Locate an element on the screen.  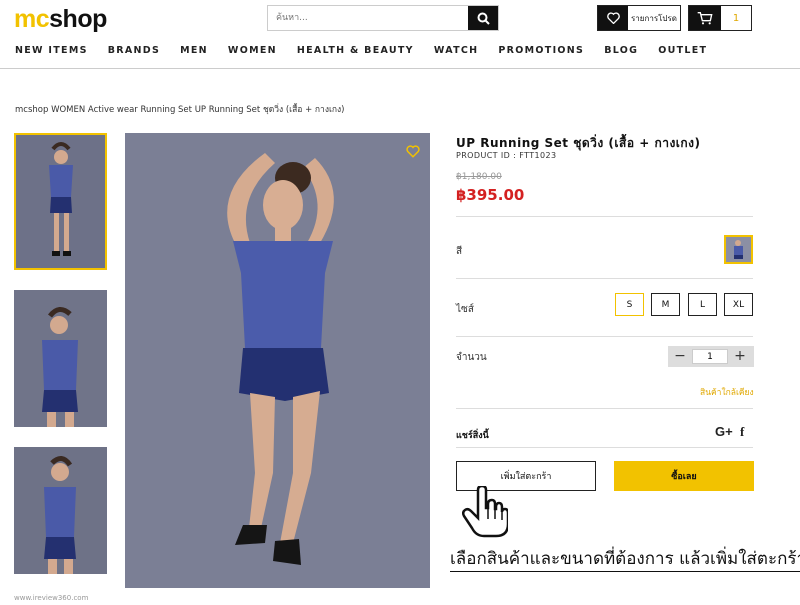
header-divider is located at coordinates (400, 68).